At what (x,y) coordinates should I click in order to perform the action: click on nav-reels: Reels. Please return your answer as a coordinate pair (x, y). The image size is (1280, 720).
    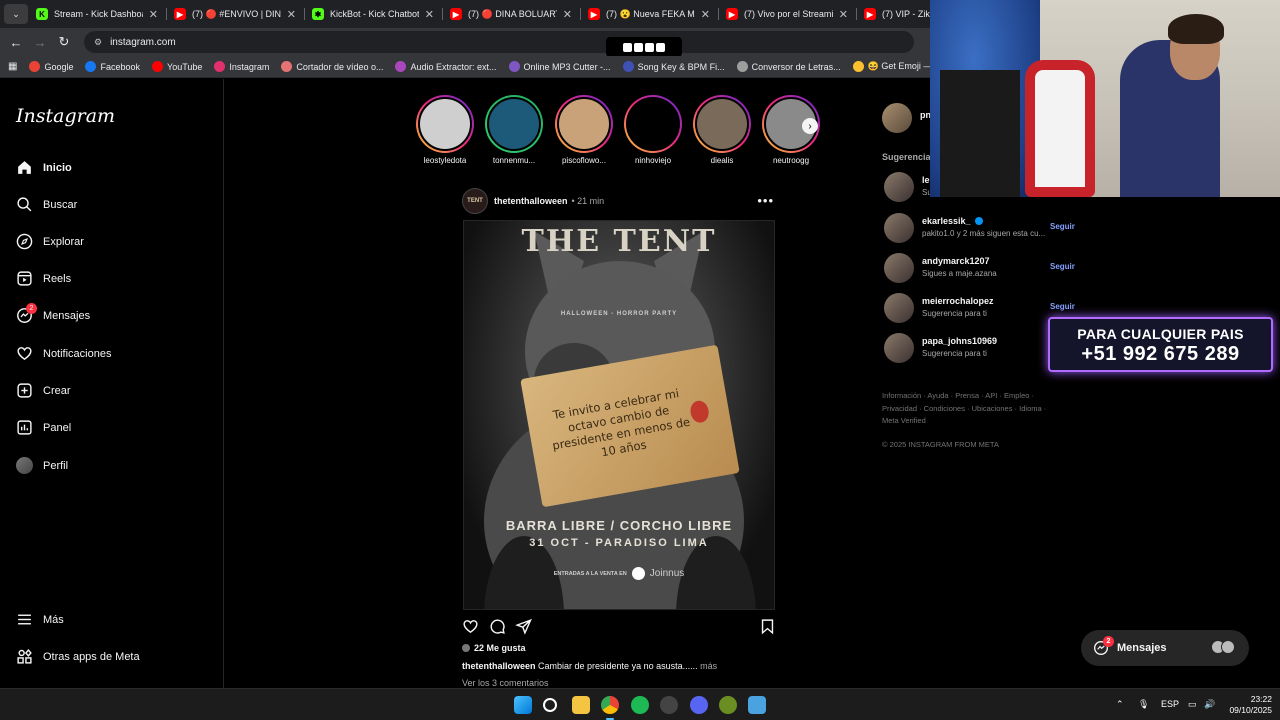
    Looking at the image, I should click on (43, 278).